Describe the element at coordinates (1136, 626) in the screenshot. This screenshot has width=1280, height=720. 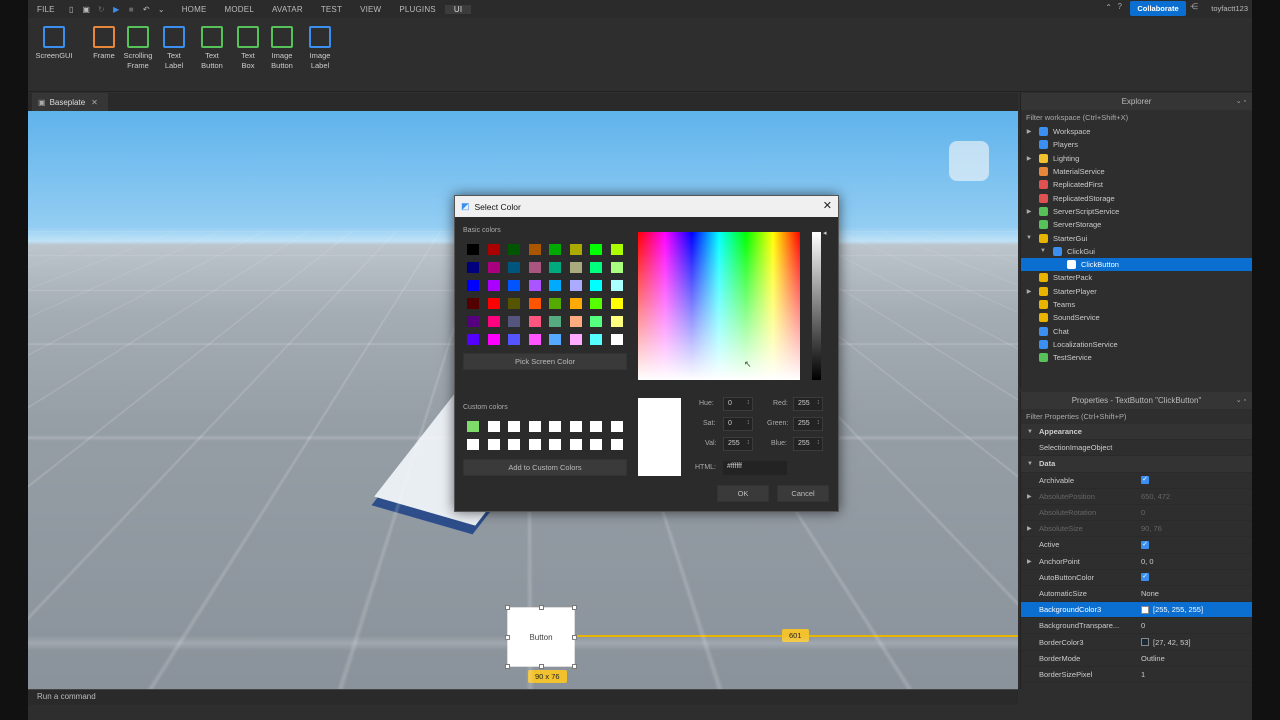
I see `property-backgroundtranspare-: BackgroundTranspare... 0` at that location.